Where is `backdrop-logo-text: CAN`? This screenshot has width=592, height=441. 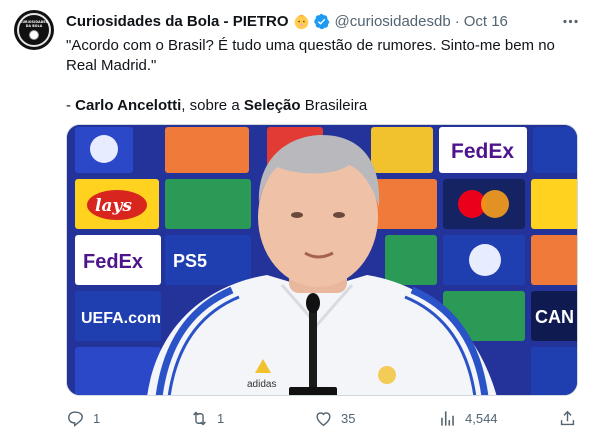
backdrop-logo-text: CAN is located at coordinates (554, 317).